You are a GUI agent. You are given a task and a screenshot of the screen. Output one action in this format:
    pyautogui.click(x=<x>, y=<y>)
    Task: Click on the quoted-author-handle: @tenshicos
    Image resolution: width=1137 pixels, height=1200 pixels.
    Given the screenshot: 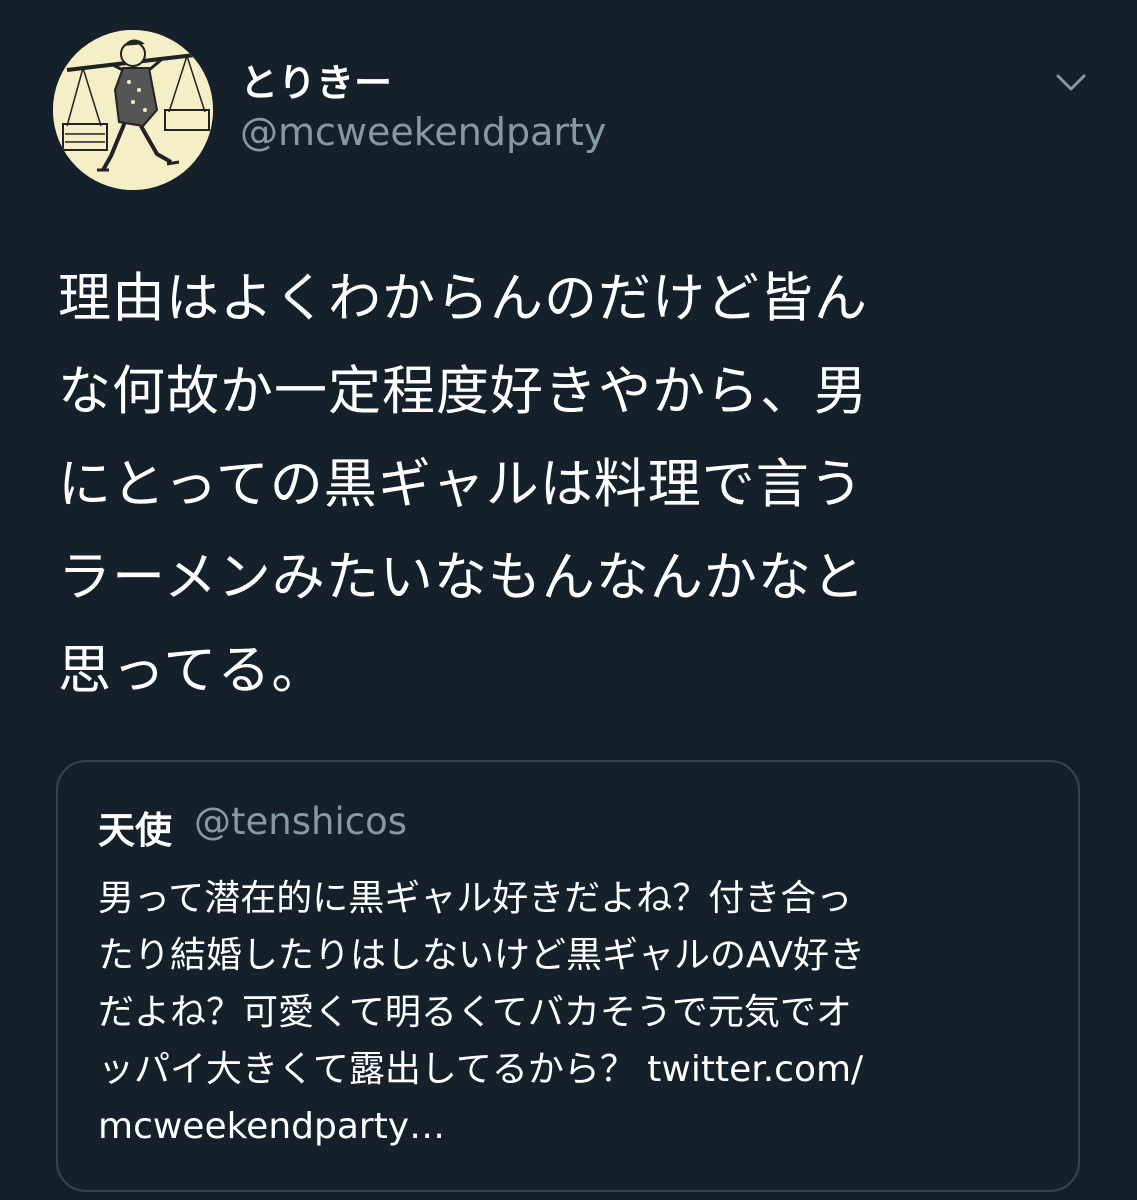 What is the action you would take?
    pyautogui.click(x=300, y=821)
    